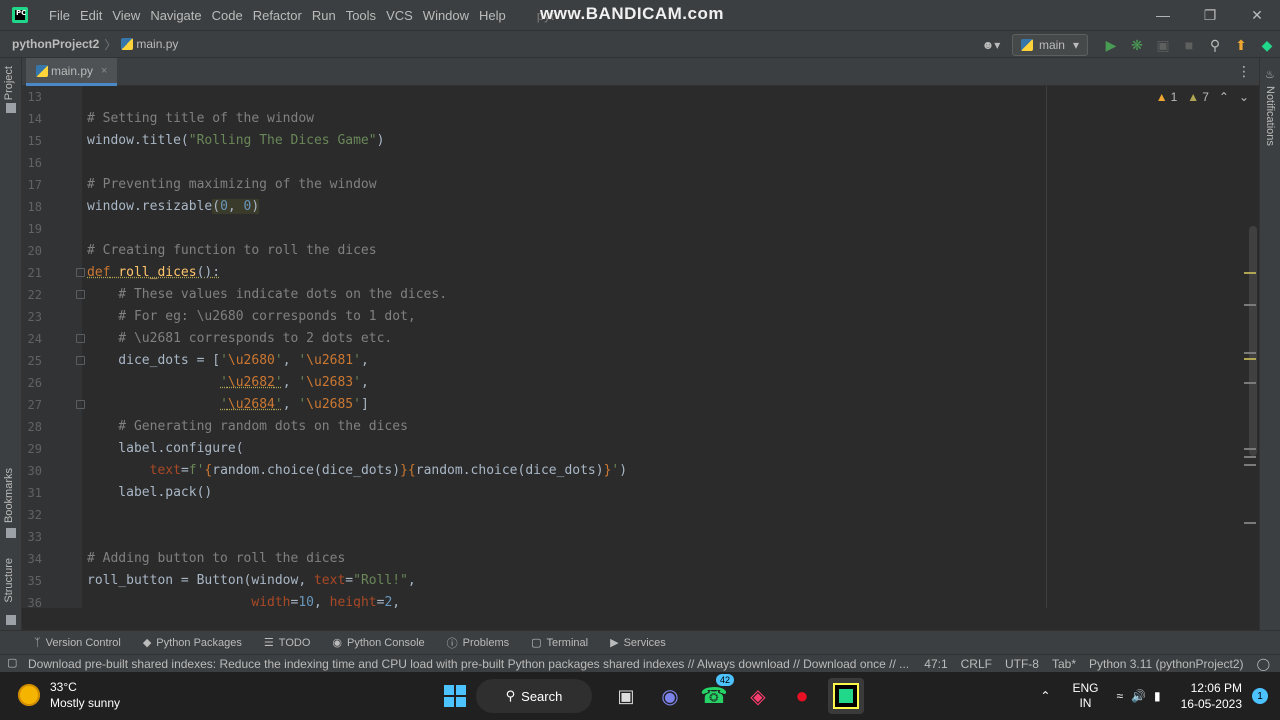 This screenshot has height=720, width=1280. What do you see at coordinates (1270, 75) in the screenshot?
I see `bell-icon: ♨` at bounding box center [1270, 75].